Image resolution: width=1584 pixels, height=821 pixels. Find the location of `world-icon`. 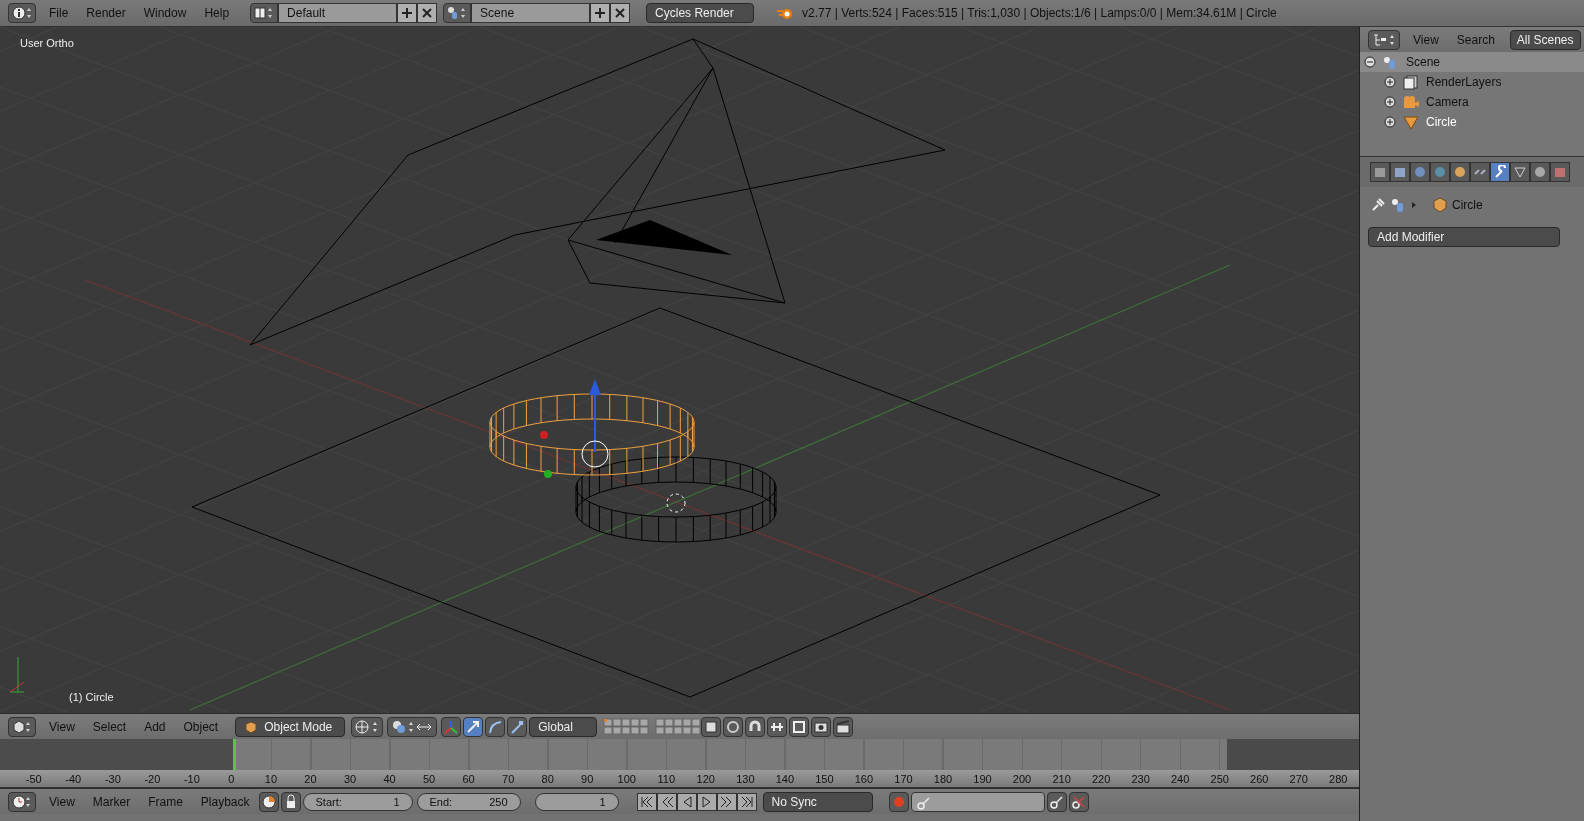

world-icon is located at coordinates (1440, 172).